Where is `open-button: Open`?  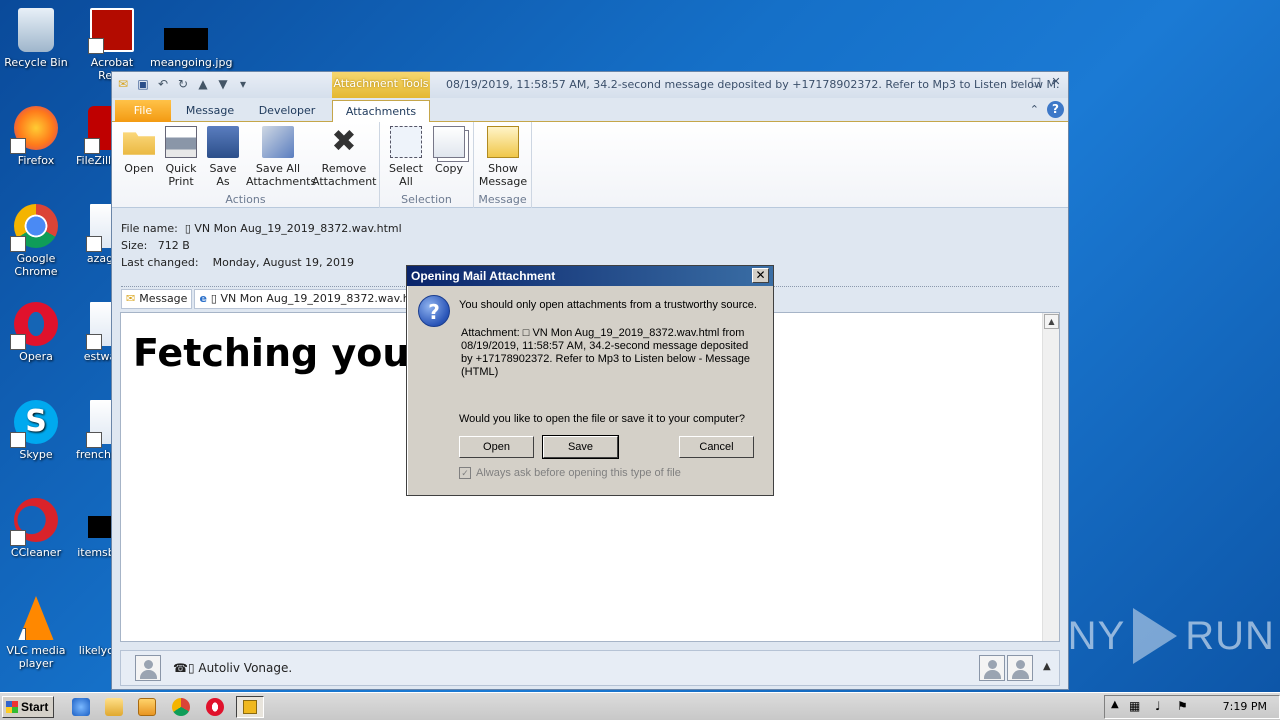
open-button: Open is located at coordinates (139, 150).